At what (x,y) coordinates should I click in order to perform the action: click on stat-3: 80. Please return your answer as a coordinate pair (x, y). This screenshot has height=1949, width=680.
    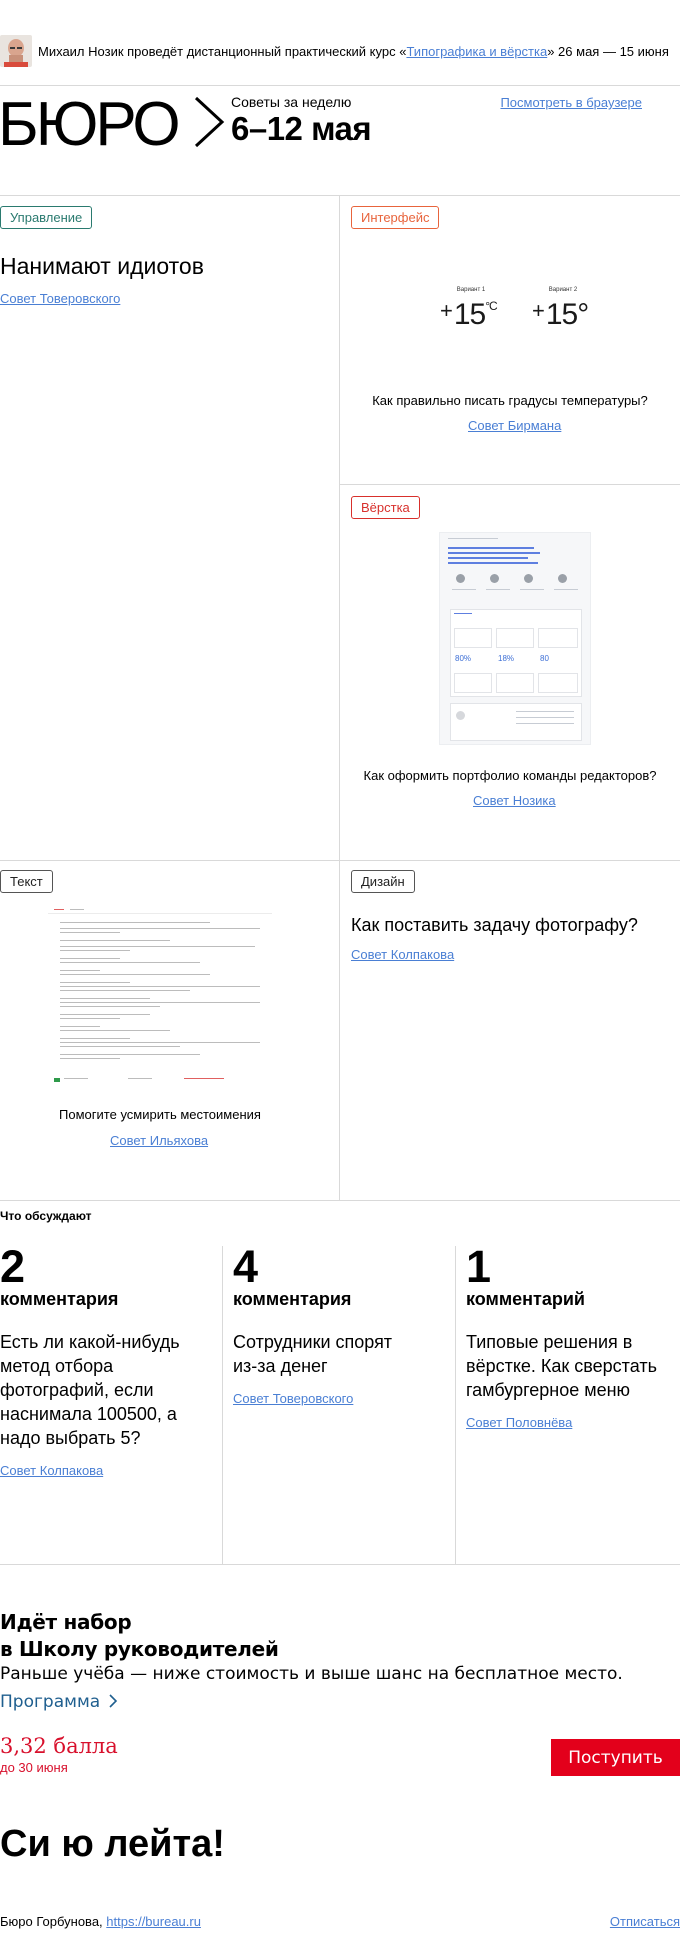
    Looking at the image, I should click on (544, 658).